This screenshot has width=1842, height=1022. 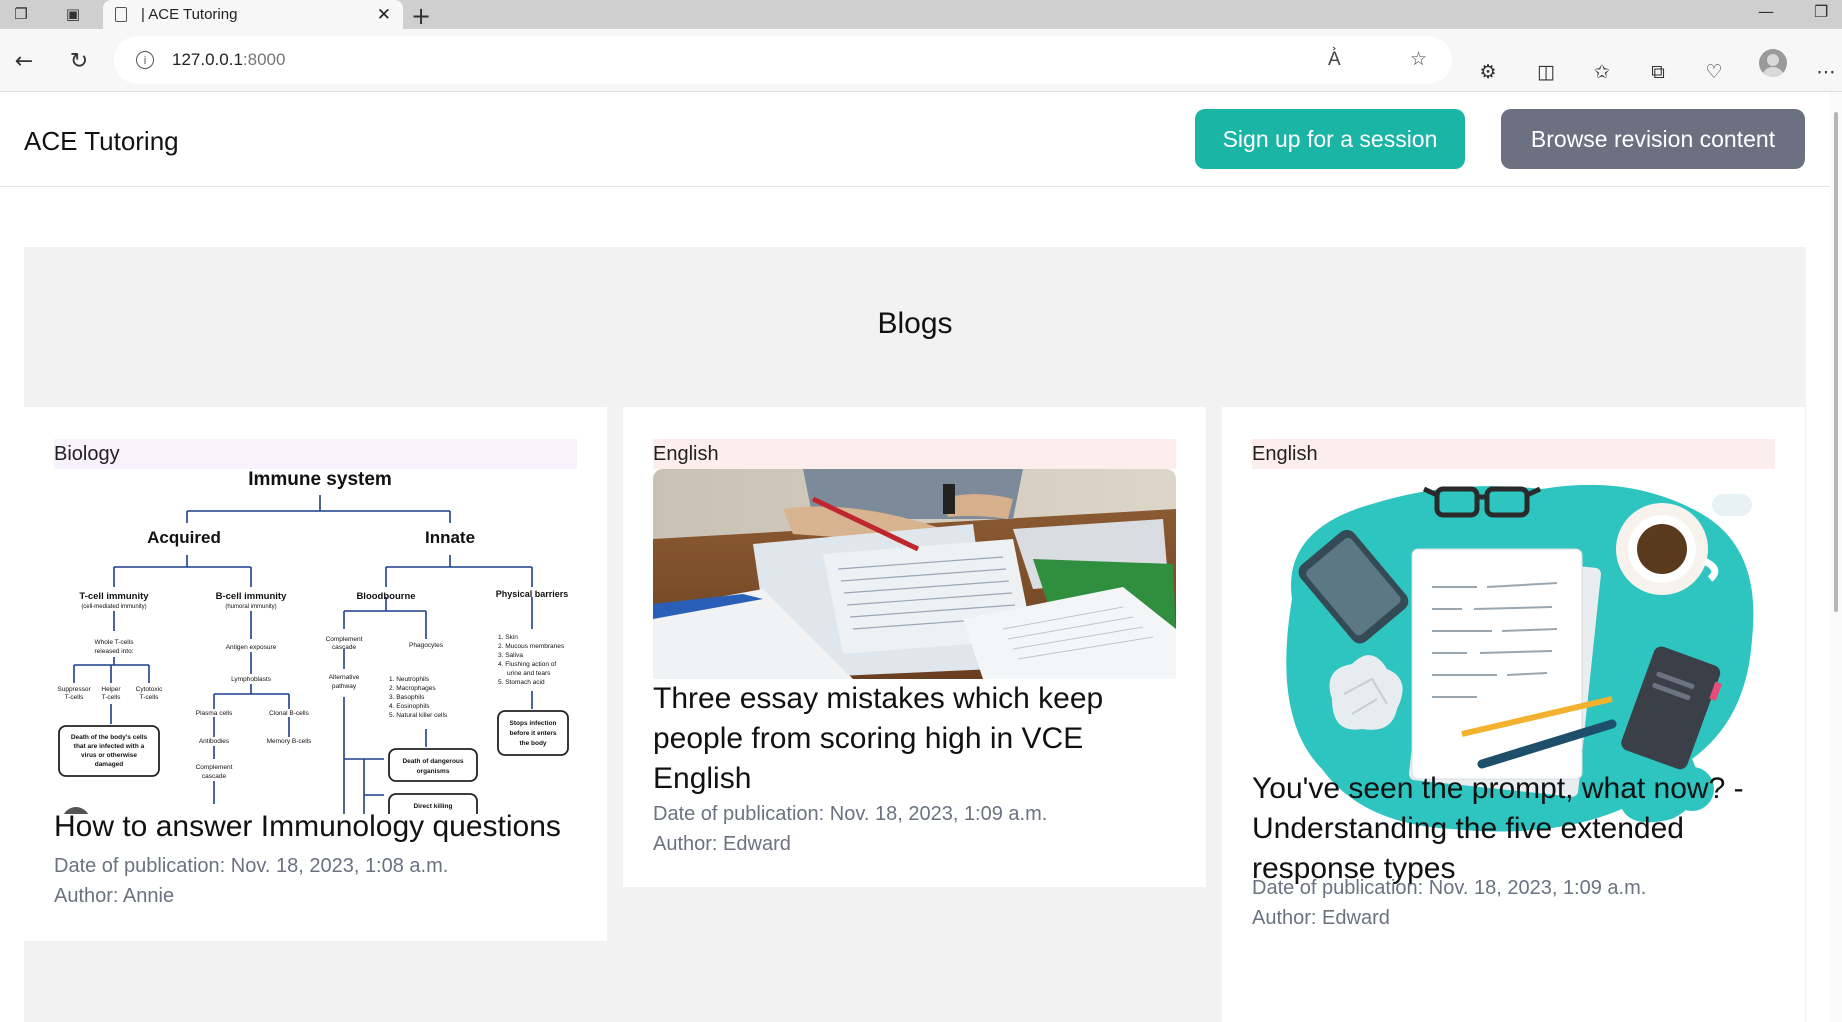 I want to click on site-info-icon: i, so click(x=145, y=60).